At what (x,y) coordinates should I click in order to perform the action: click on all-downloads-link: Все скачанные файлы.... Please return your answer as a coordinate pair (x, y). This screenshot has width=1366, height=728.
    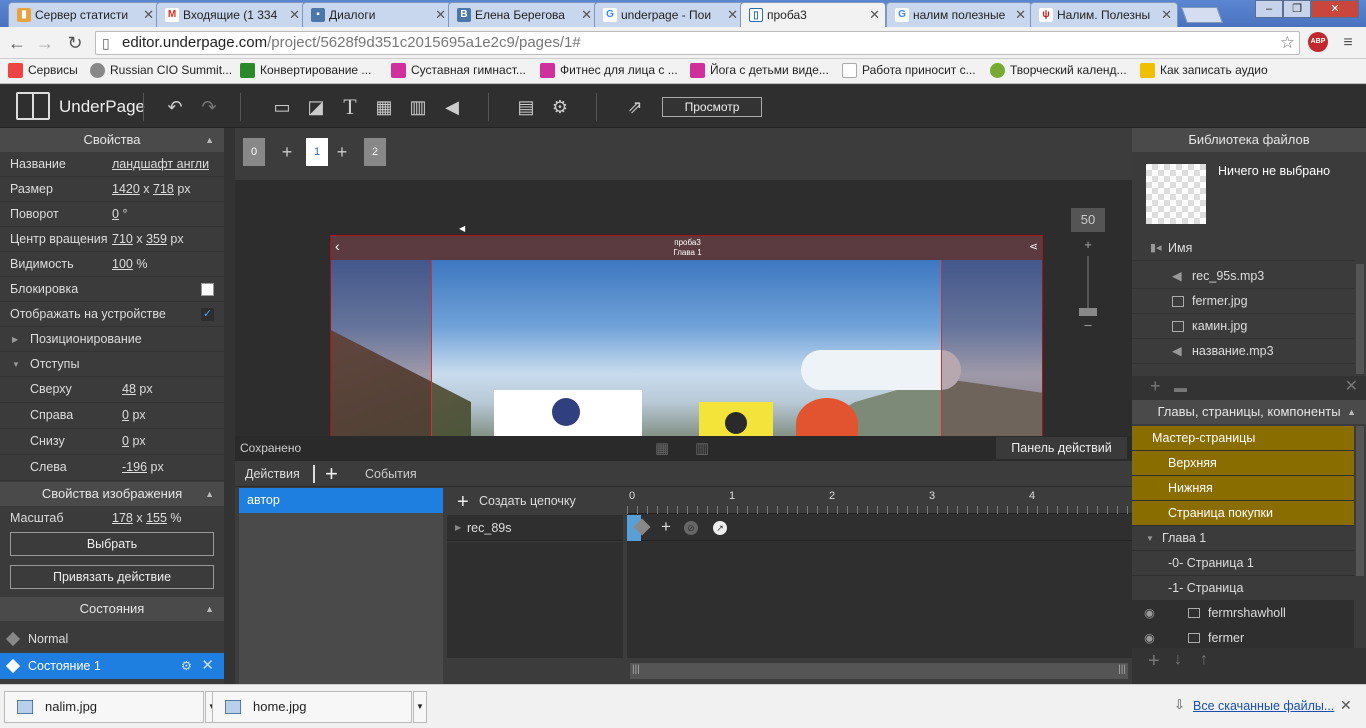
    Looking at the image, I should click on (1263, 706).